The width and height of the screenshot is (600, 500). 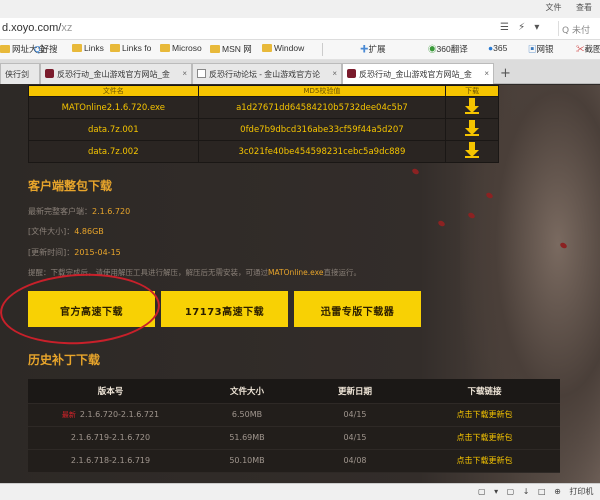 I want to click on bookmark-label: 好搜, so click(x=49, y=49).